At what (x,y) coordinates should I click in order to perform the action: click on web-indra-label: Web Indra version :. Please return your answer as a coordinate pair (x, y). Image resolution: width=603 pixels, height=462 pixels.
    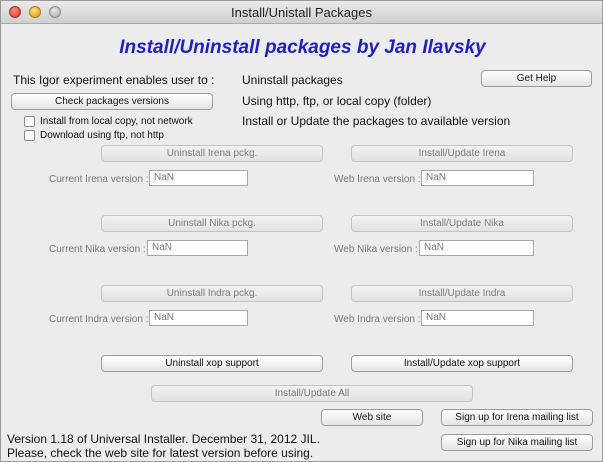
    Looking at the image, I should click on (377, 319).